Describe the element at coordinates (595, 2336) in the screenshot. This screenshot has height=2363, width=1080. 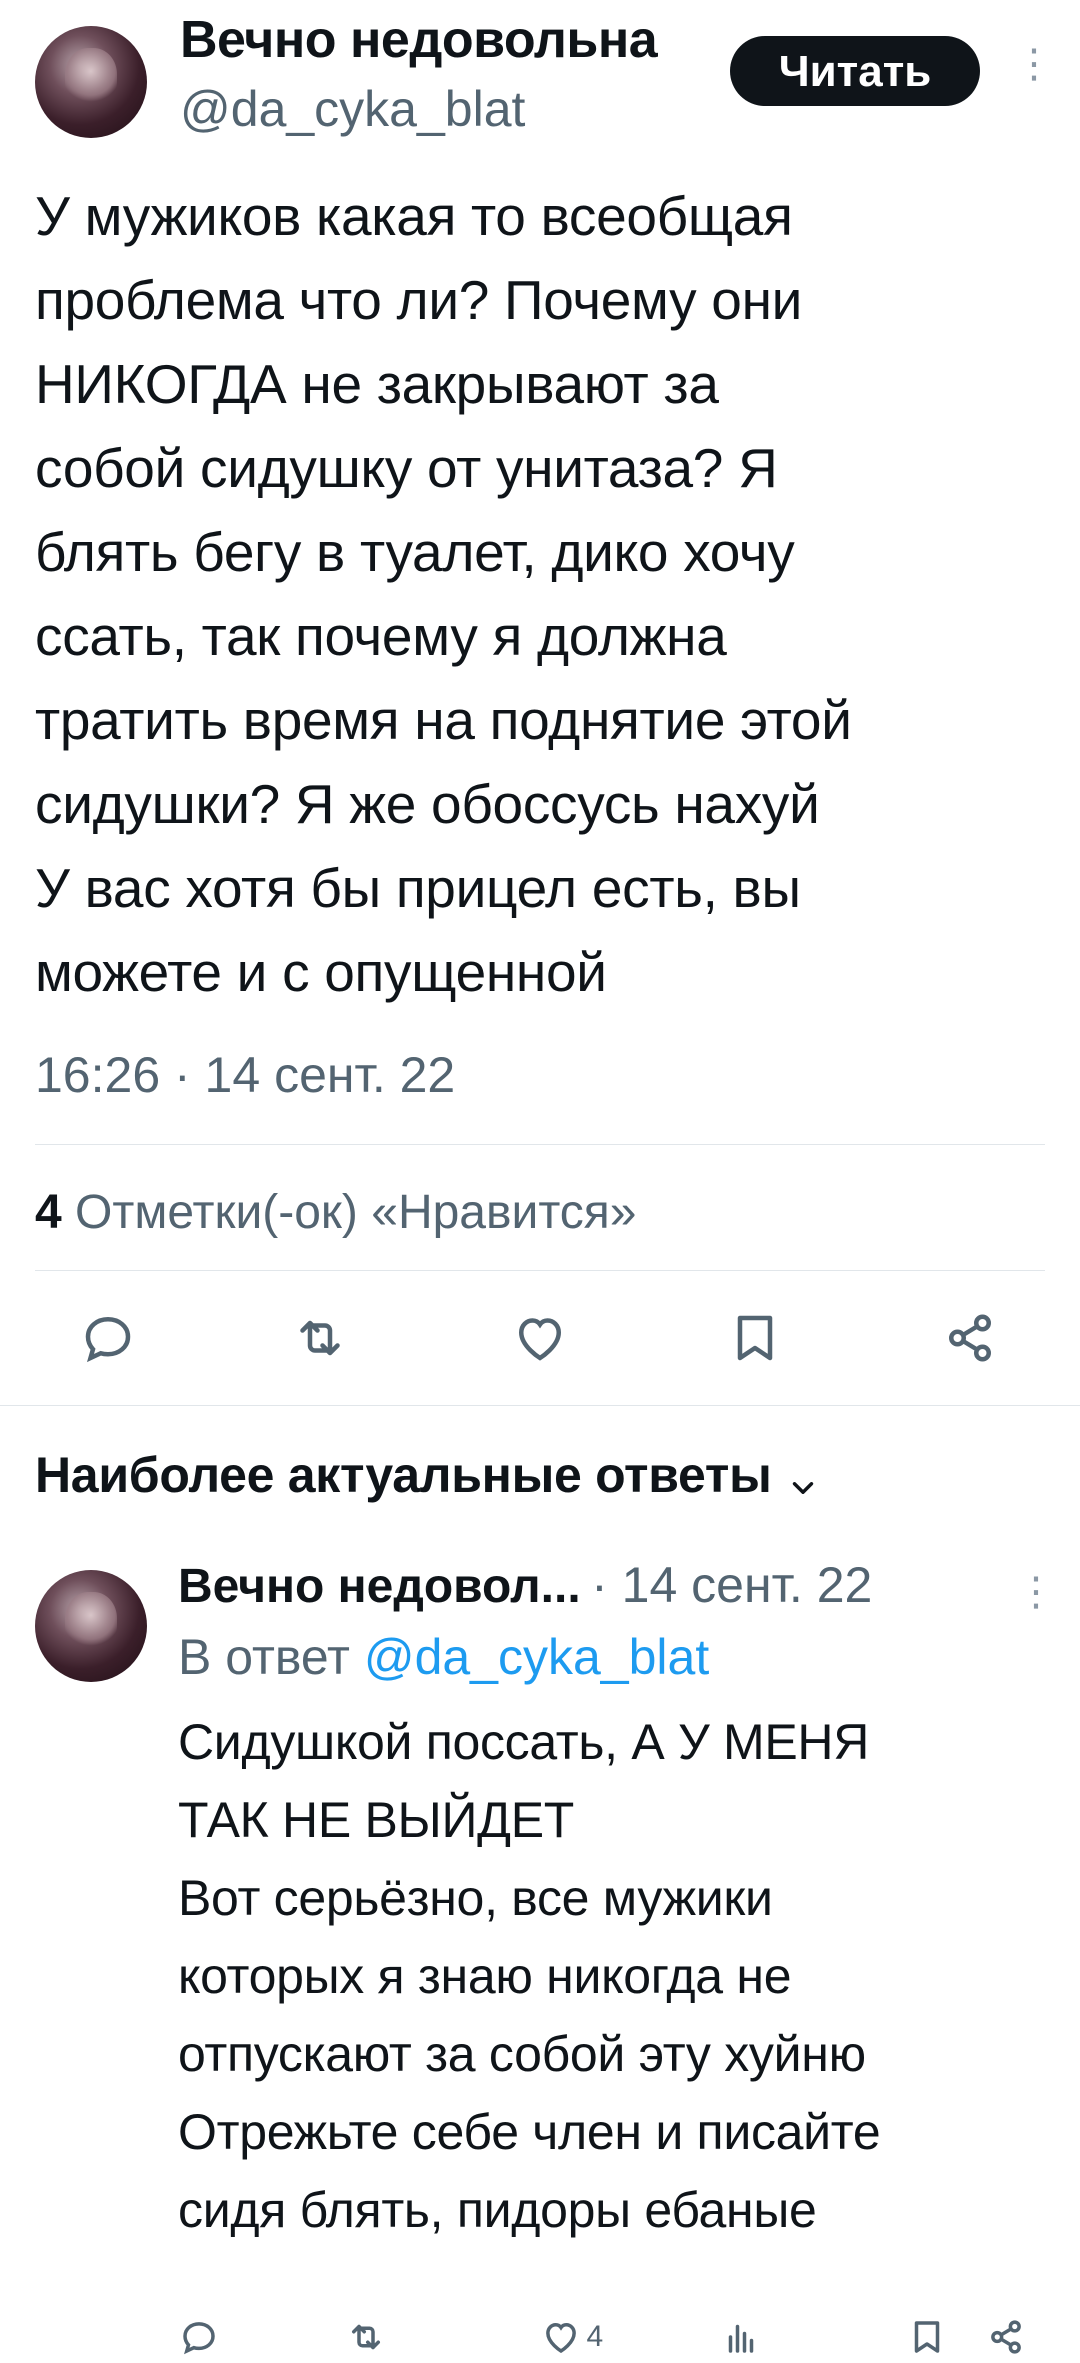
I see `reply-like-count: 4` at that location.